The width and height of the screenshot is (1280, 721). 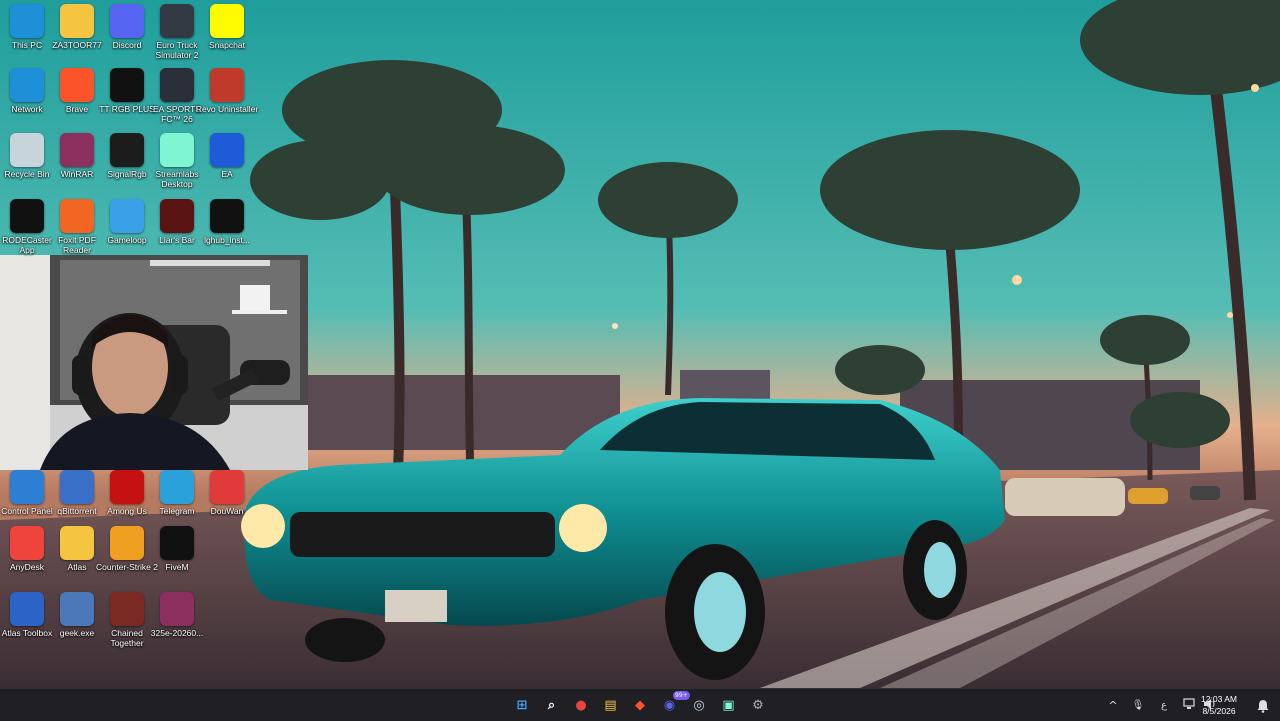 I want to click on chained-icon, so click(x=127, y=609).